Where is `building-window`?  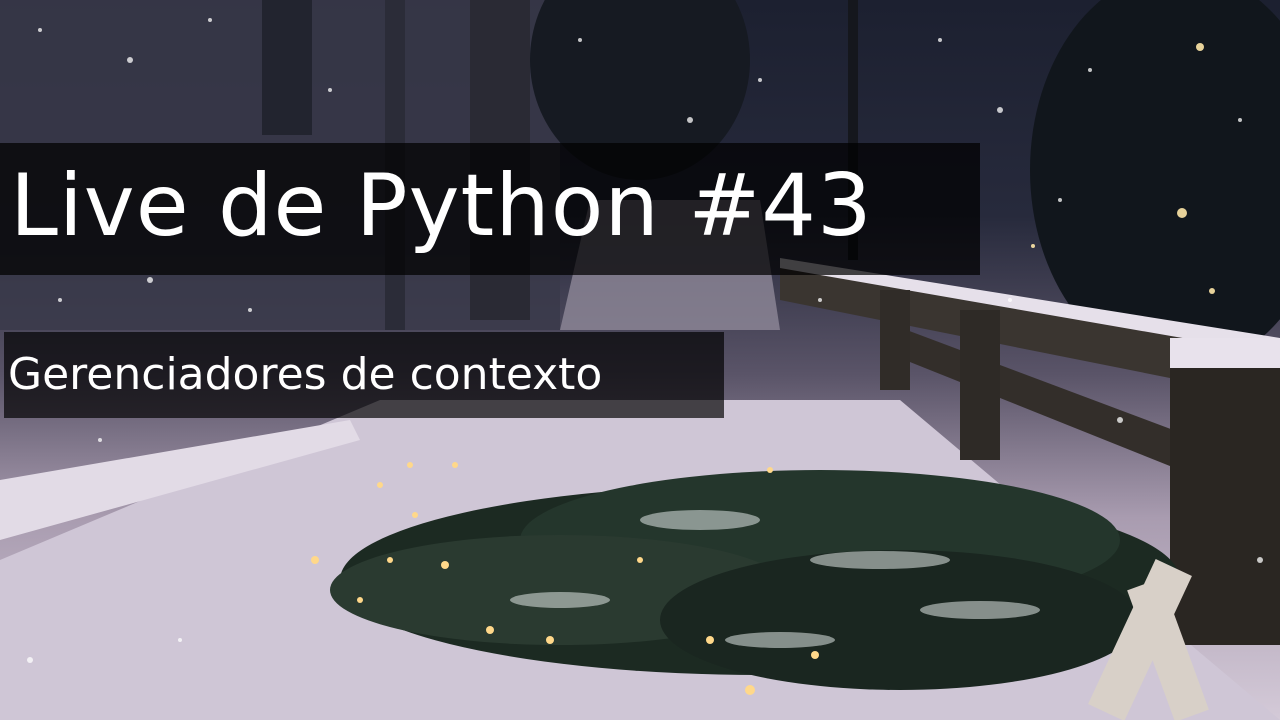 building-window is located at coordinates (287, 67).